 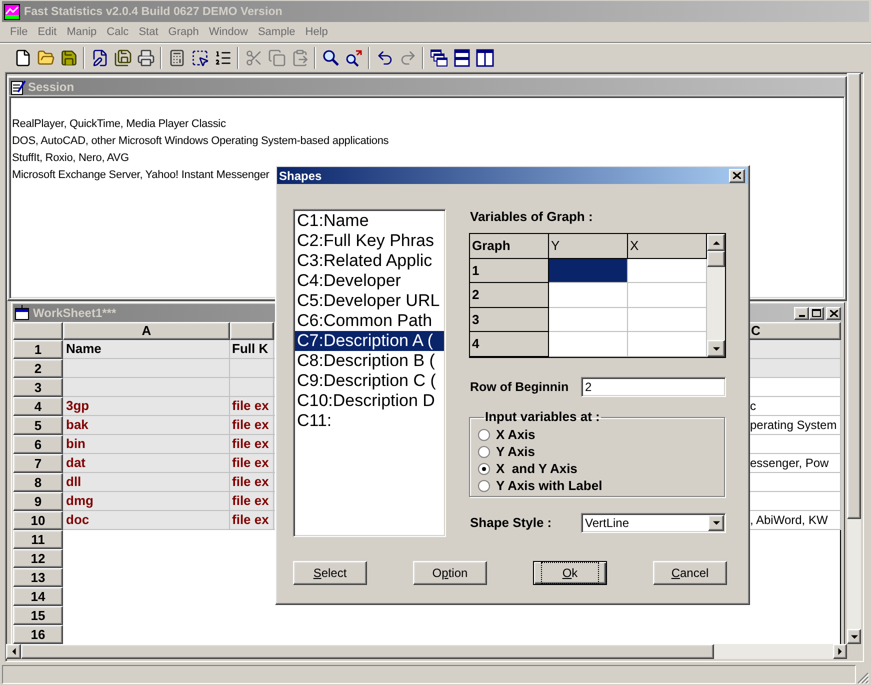 I want to click on blank-page-icon, so click(x=23, y=57).